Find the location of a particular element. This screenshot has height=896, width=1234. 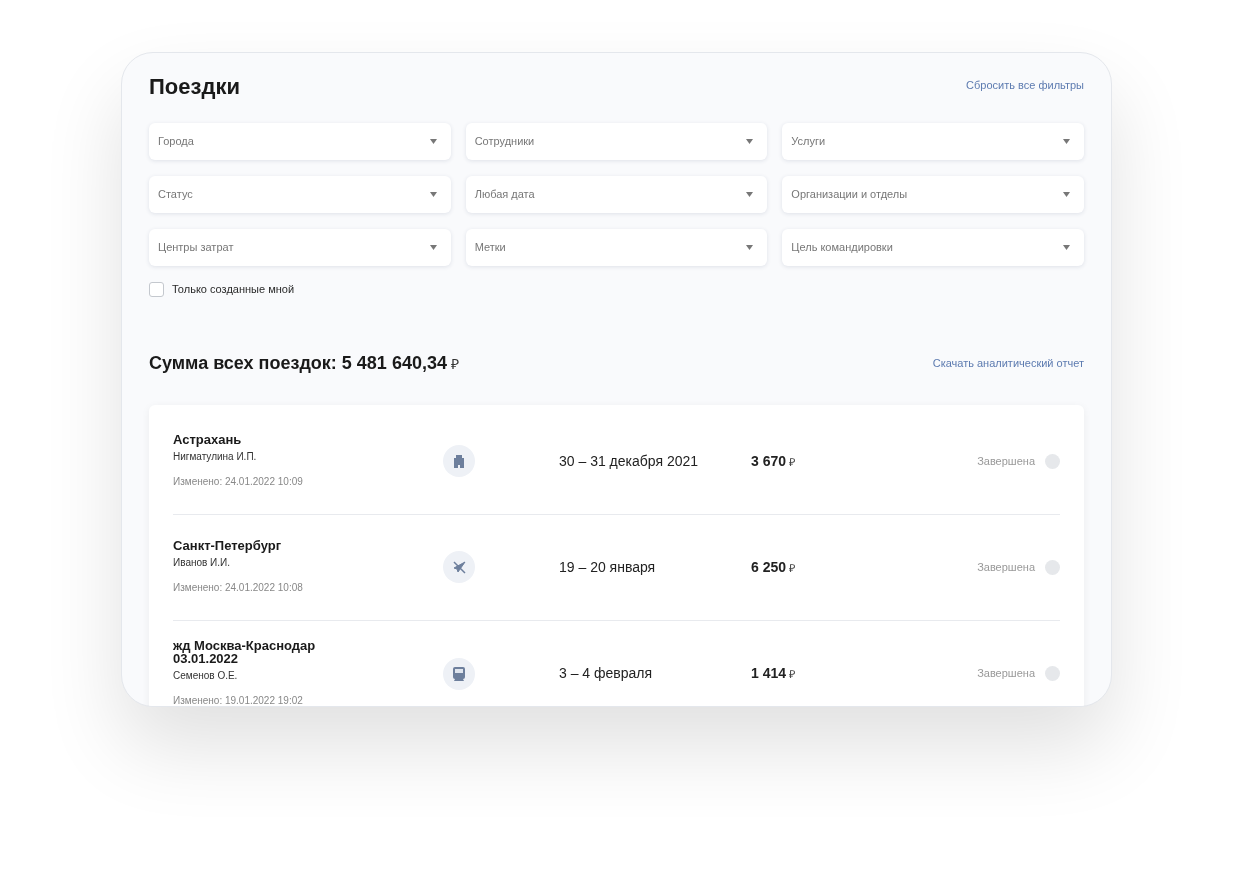

traveler-name: Иванов И.И. is located at coordinates (202, 563).